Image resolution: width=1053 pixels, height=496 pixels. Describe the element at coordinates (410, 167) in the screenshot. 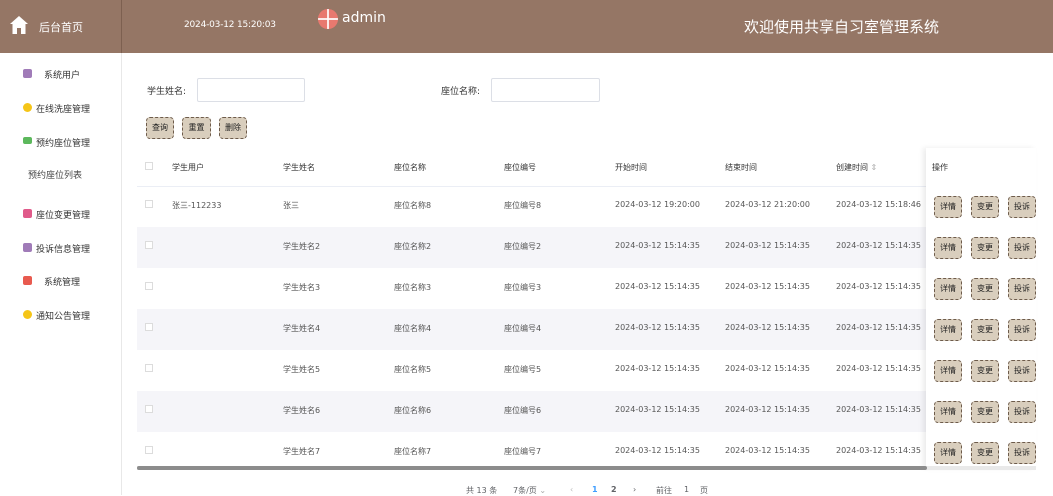

I see `col-header-seat-name: 座位名称` at that location.